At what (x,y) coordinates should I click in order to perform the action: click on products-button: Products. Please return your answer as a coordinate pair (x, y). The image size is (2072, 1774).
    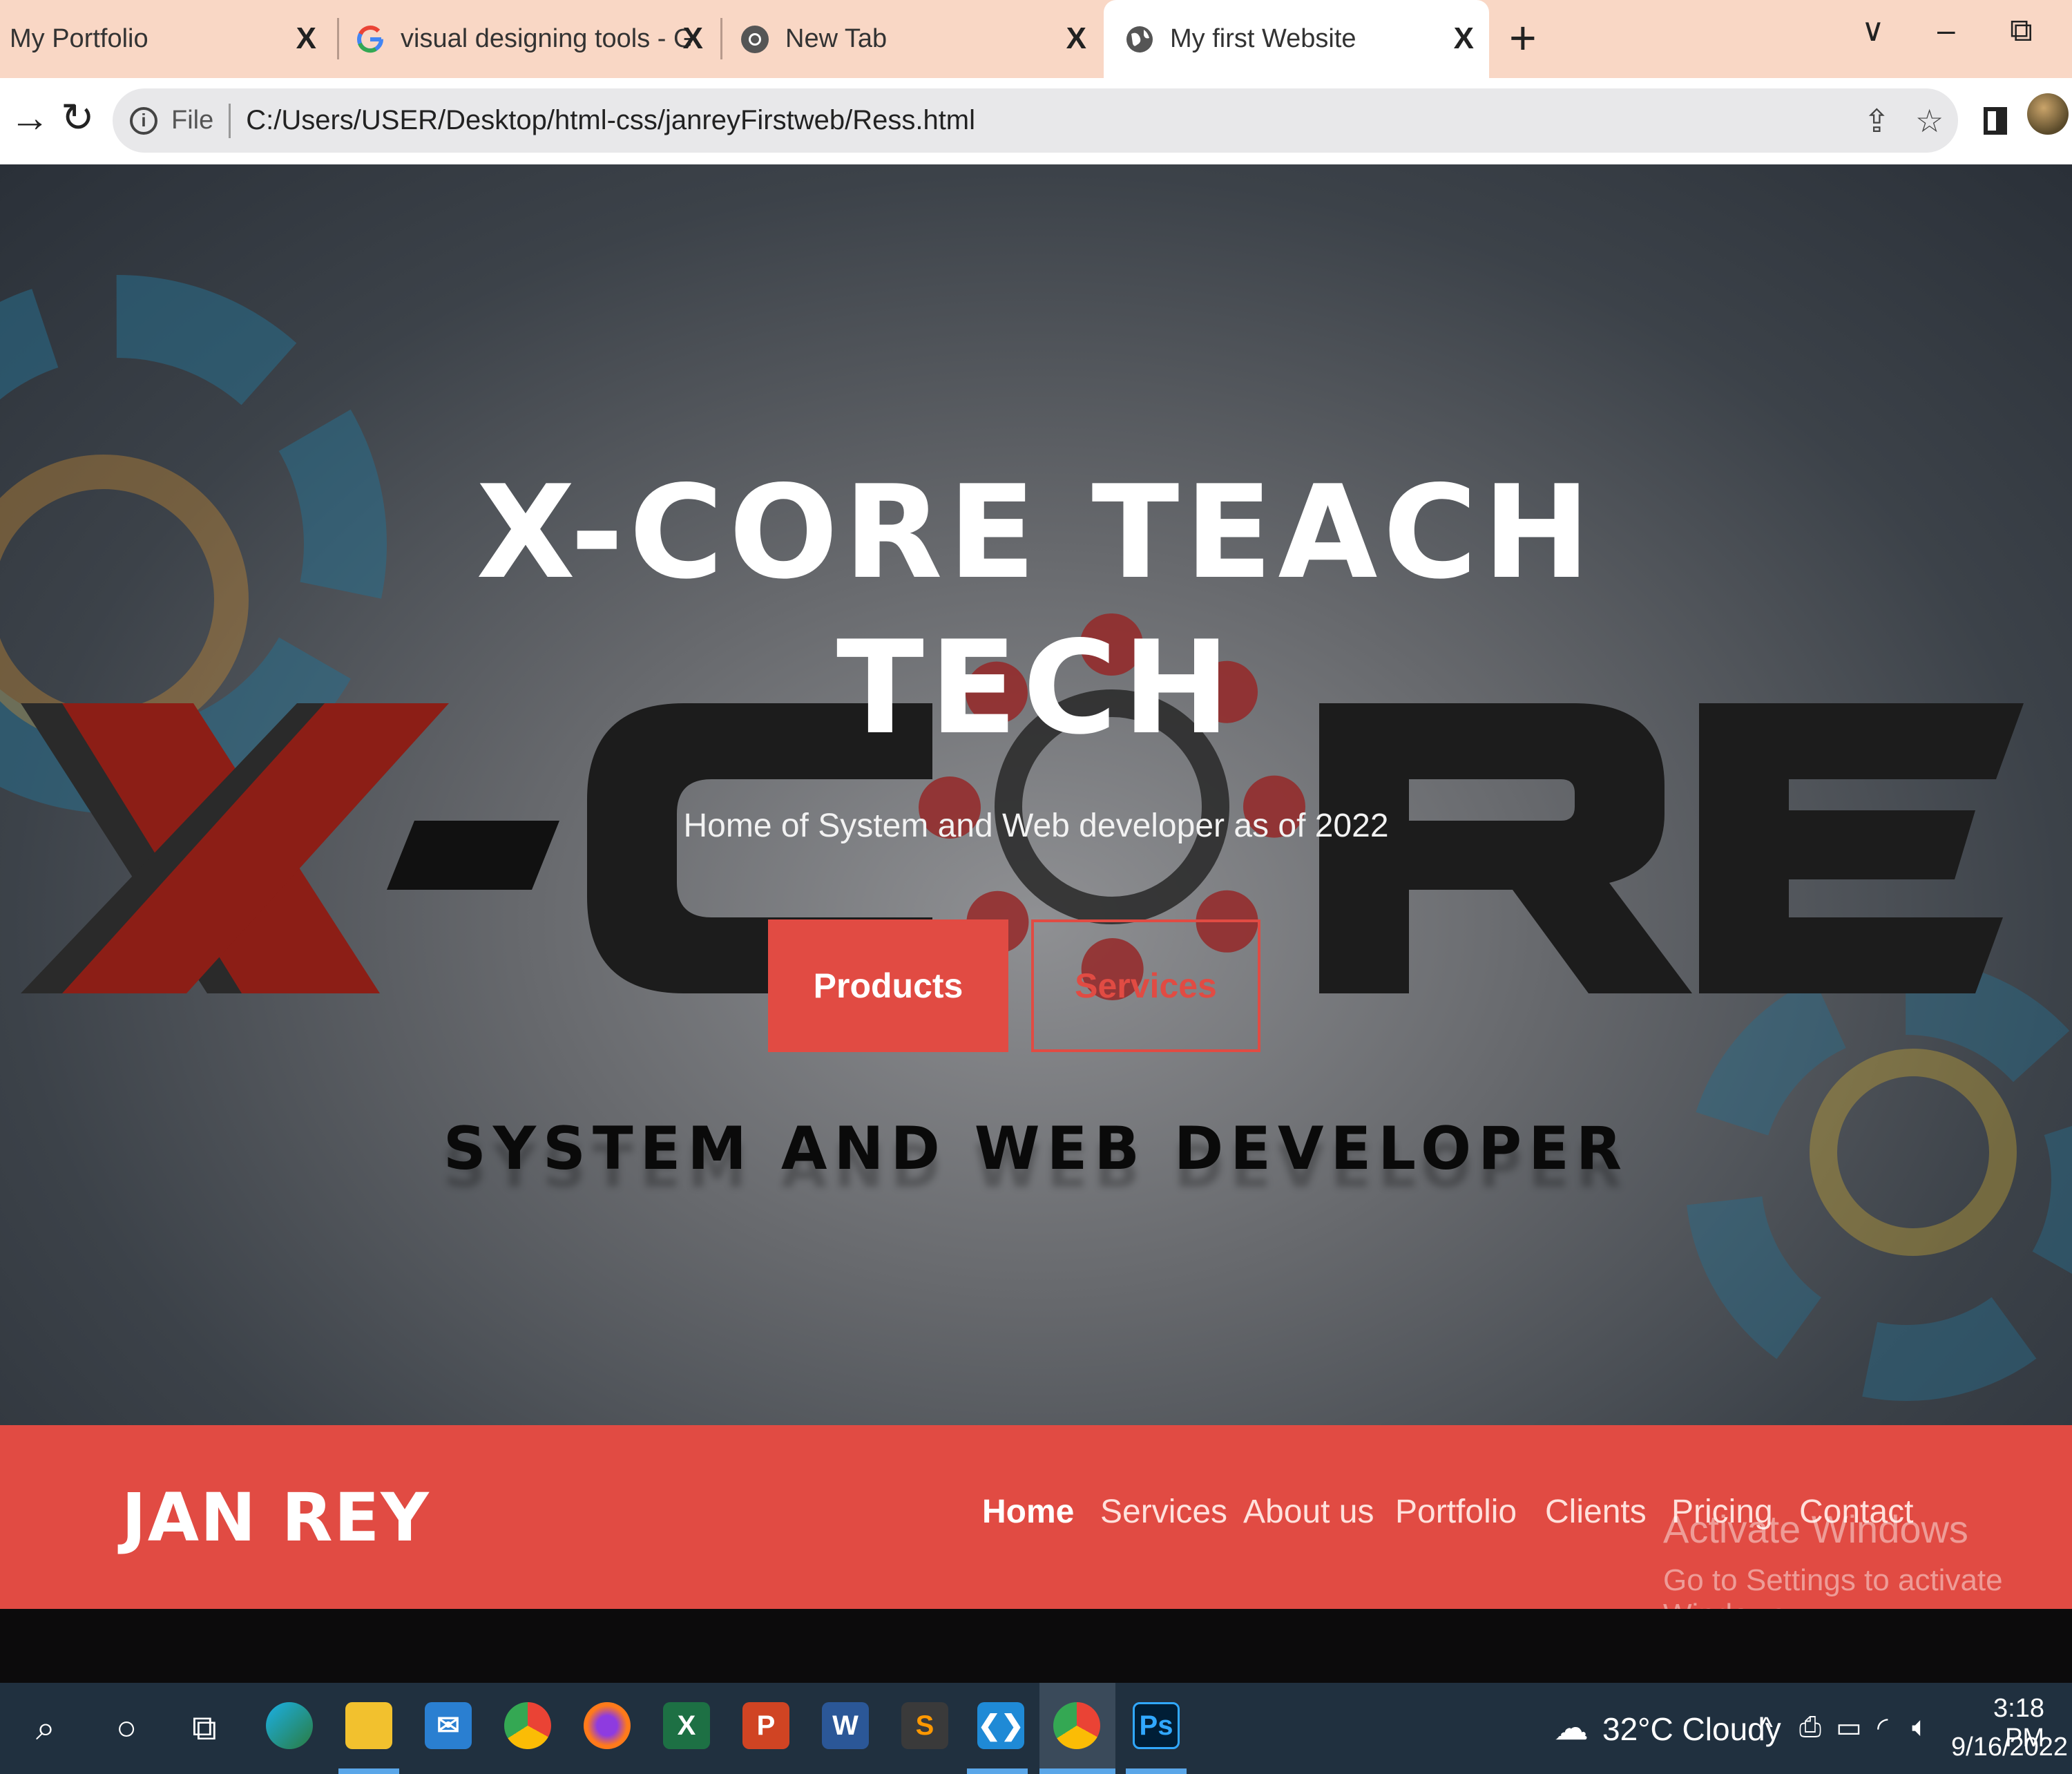
    Looking at the image, I should click on (888, 986).